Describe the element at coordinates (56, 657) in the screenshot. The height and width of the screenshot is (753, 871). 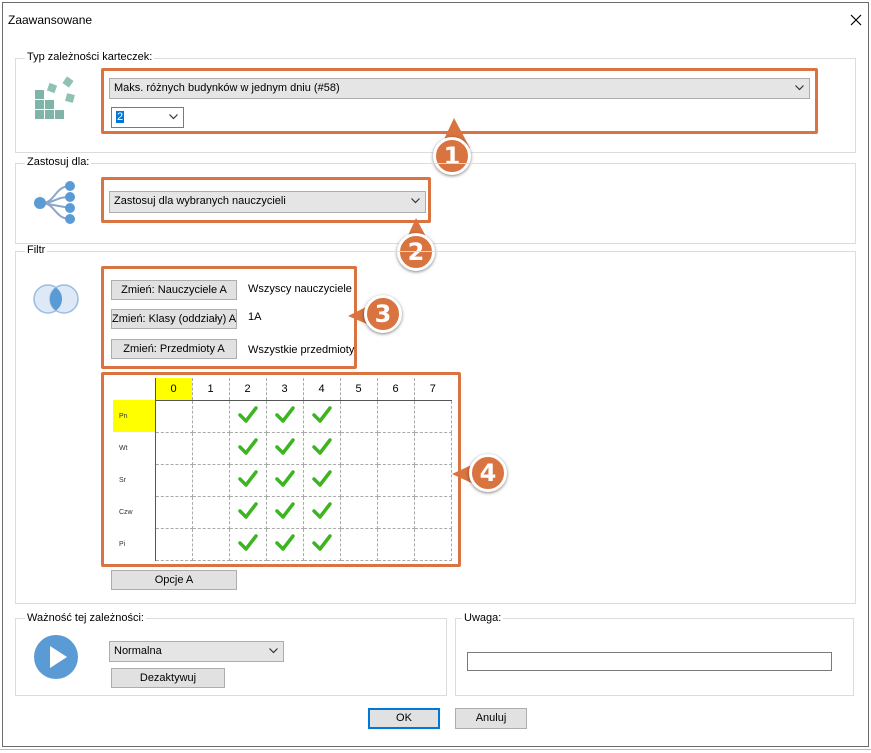
I see `play-icon` at that location.